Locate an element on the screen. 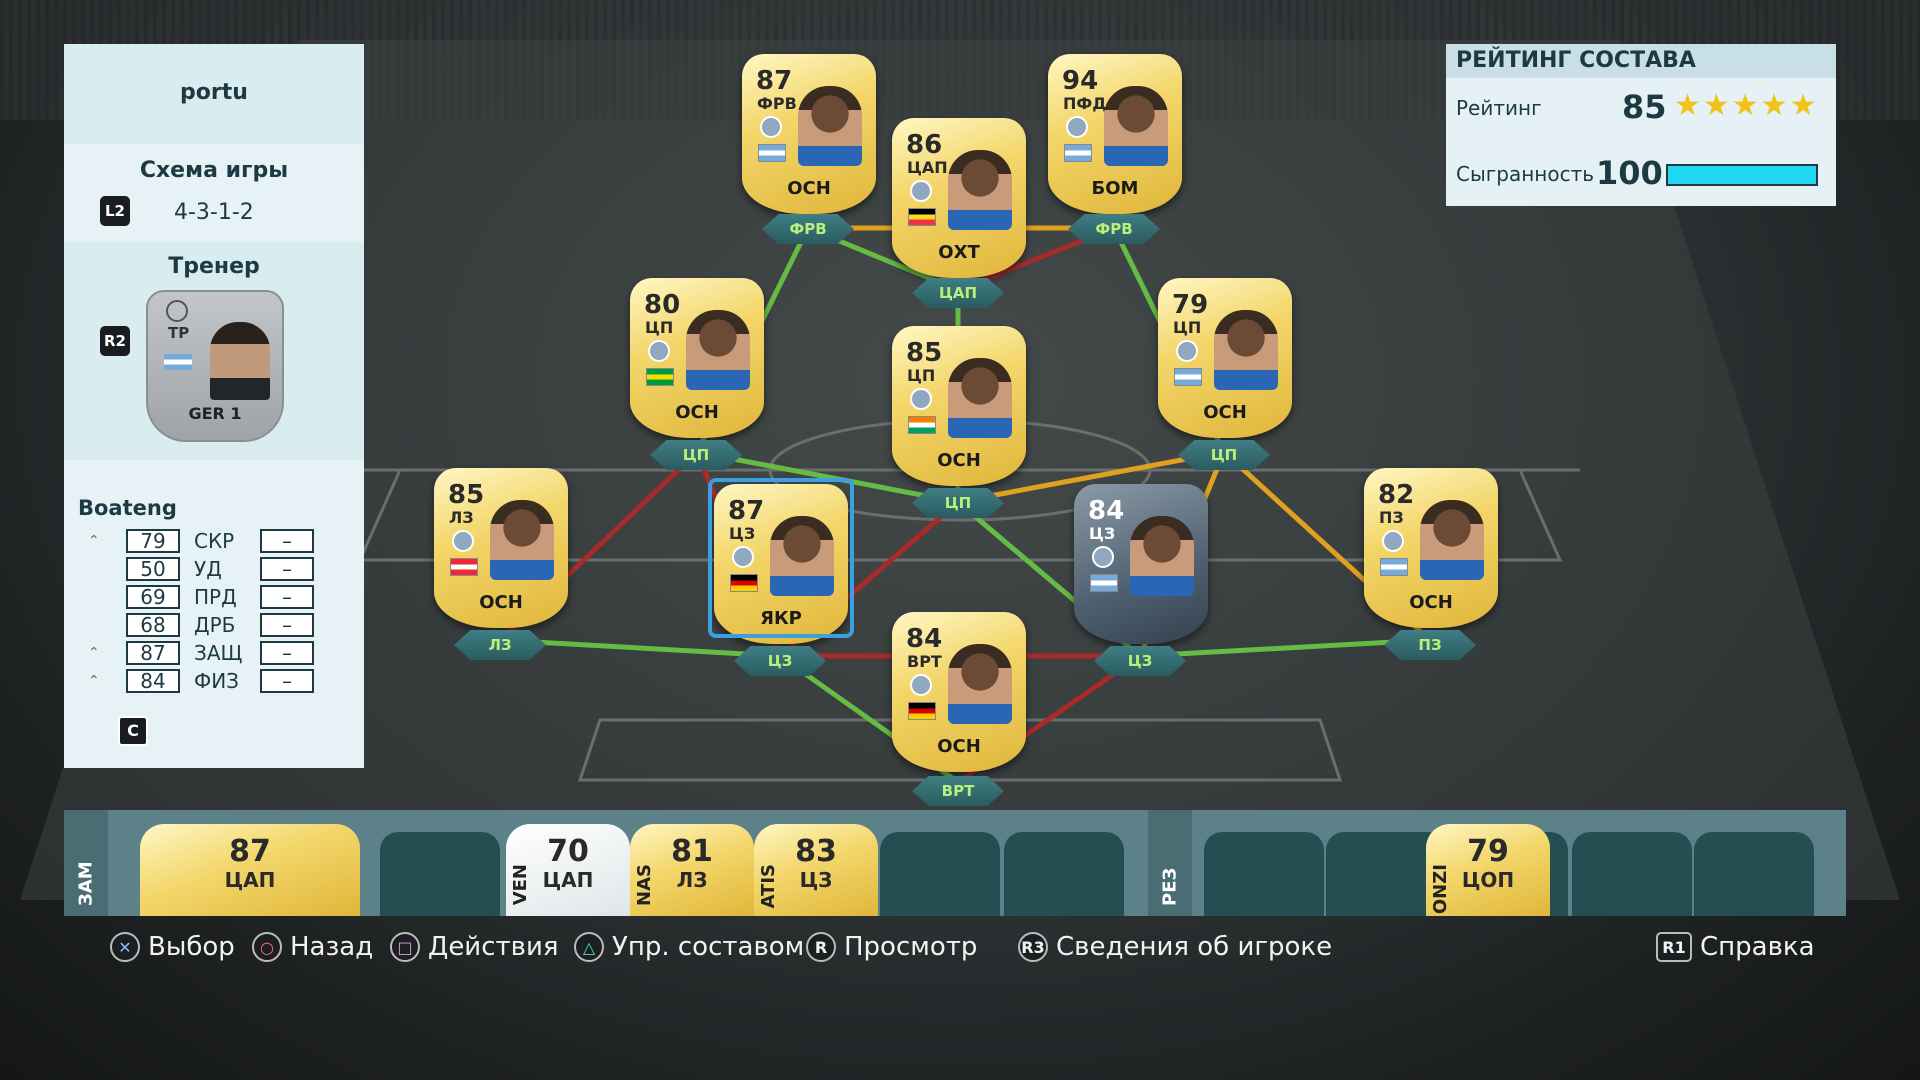 Image resolution: width=1920 pixels, height=1080 pixels. position-slot-st-left: ФРВ is located at coordinates (808, 229).